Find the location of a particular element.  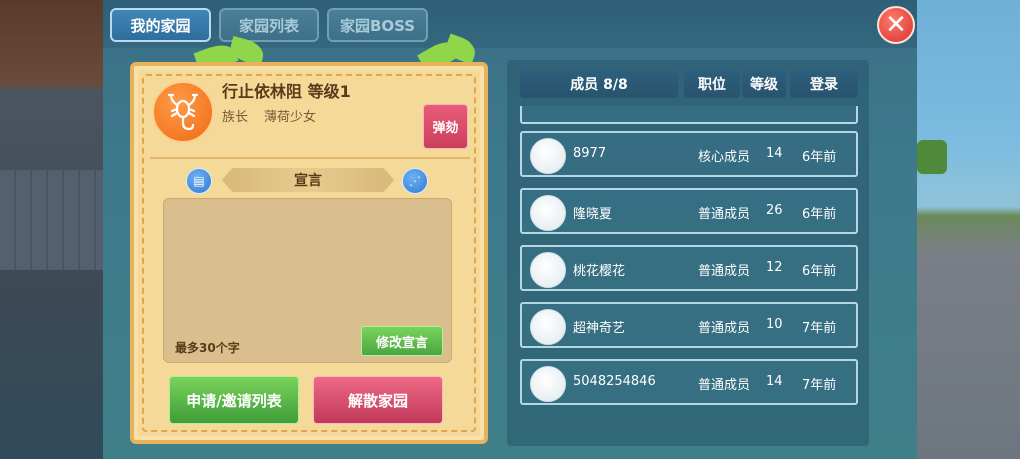

edit-declaration-button: 修改宣言 is located at coordinates (402, 341).